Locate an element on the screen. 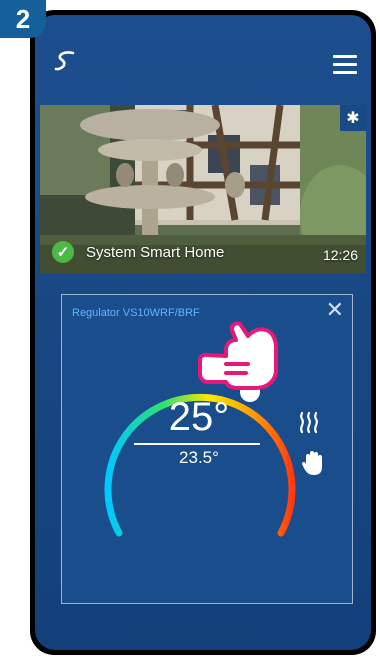  system-name: System Smart Home is located at coordinates (155, 252).